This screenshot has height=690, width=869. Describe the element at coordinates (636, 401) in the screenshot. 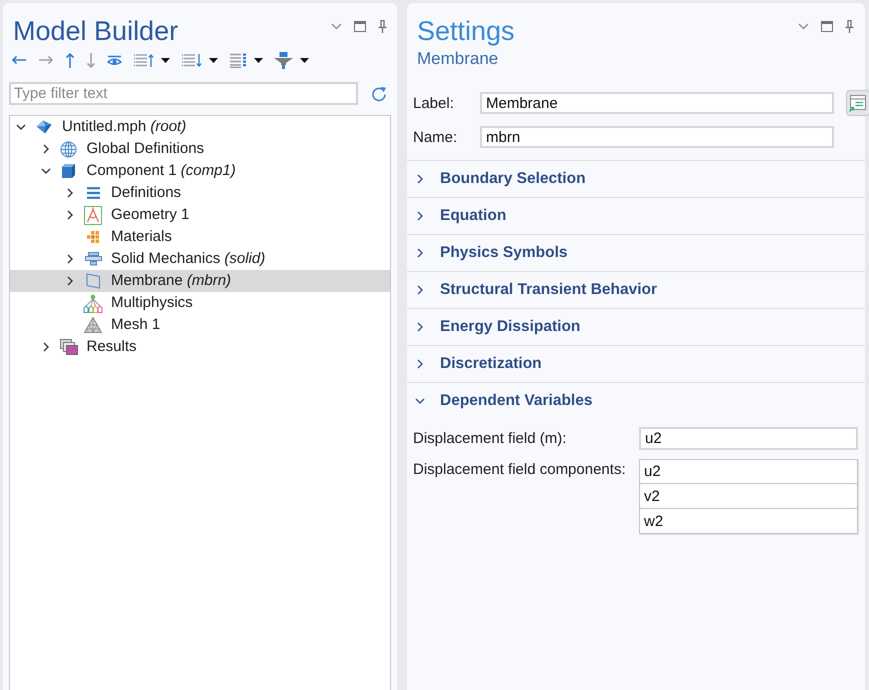

I see `section-header: Dependent Variables` at that location.